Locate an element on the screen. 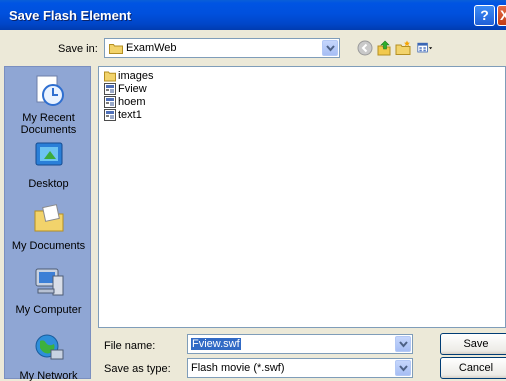  window-title: Save Flash Element is located at coordinates (70, 15).